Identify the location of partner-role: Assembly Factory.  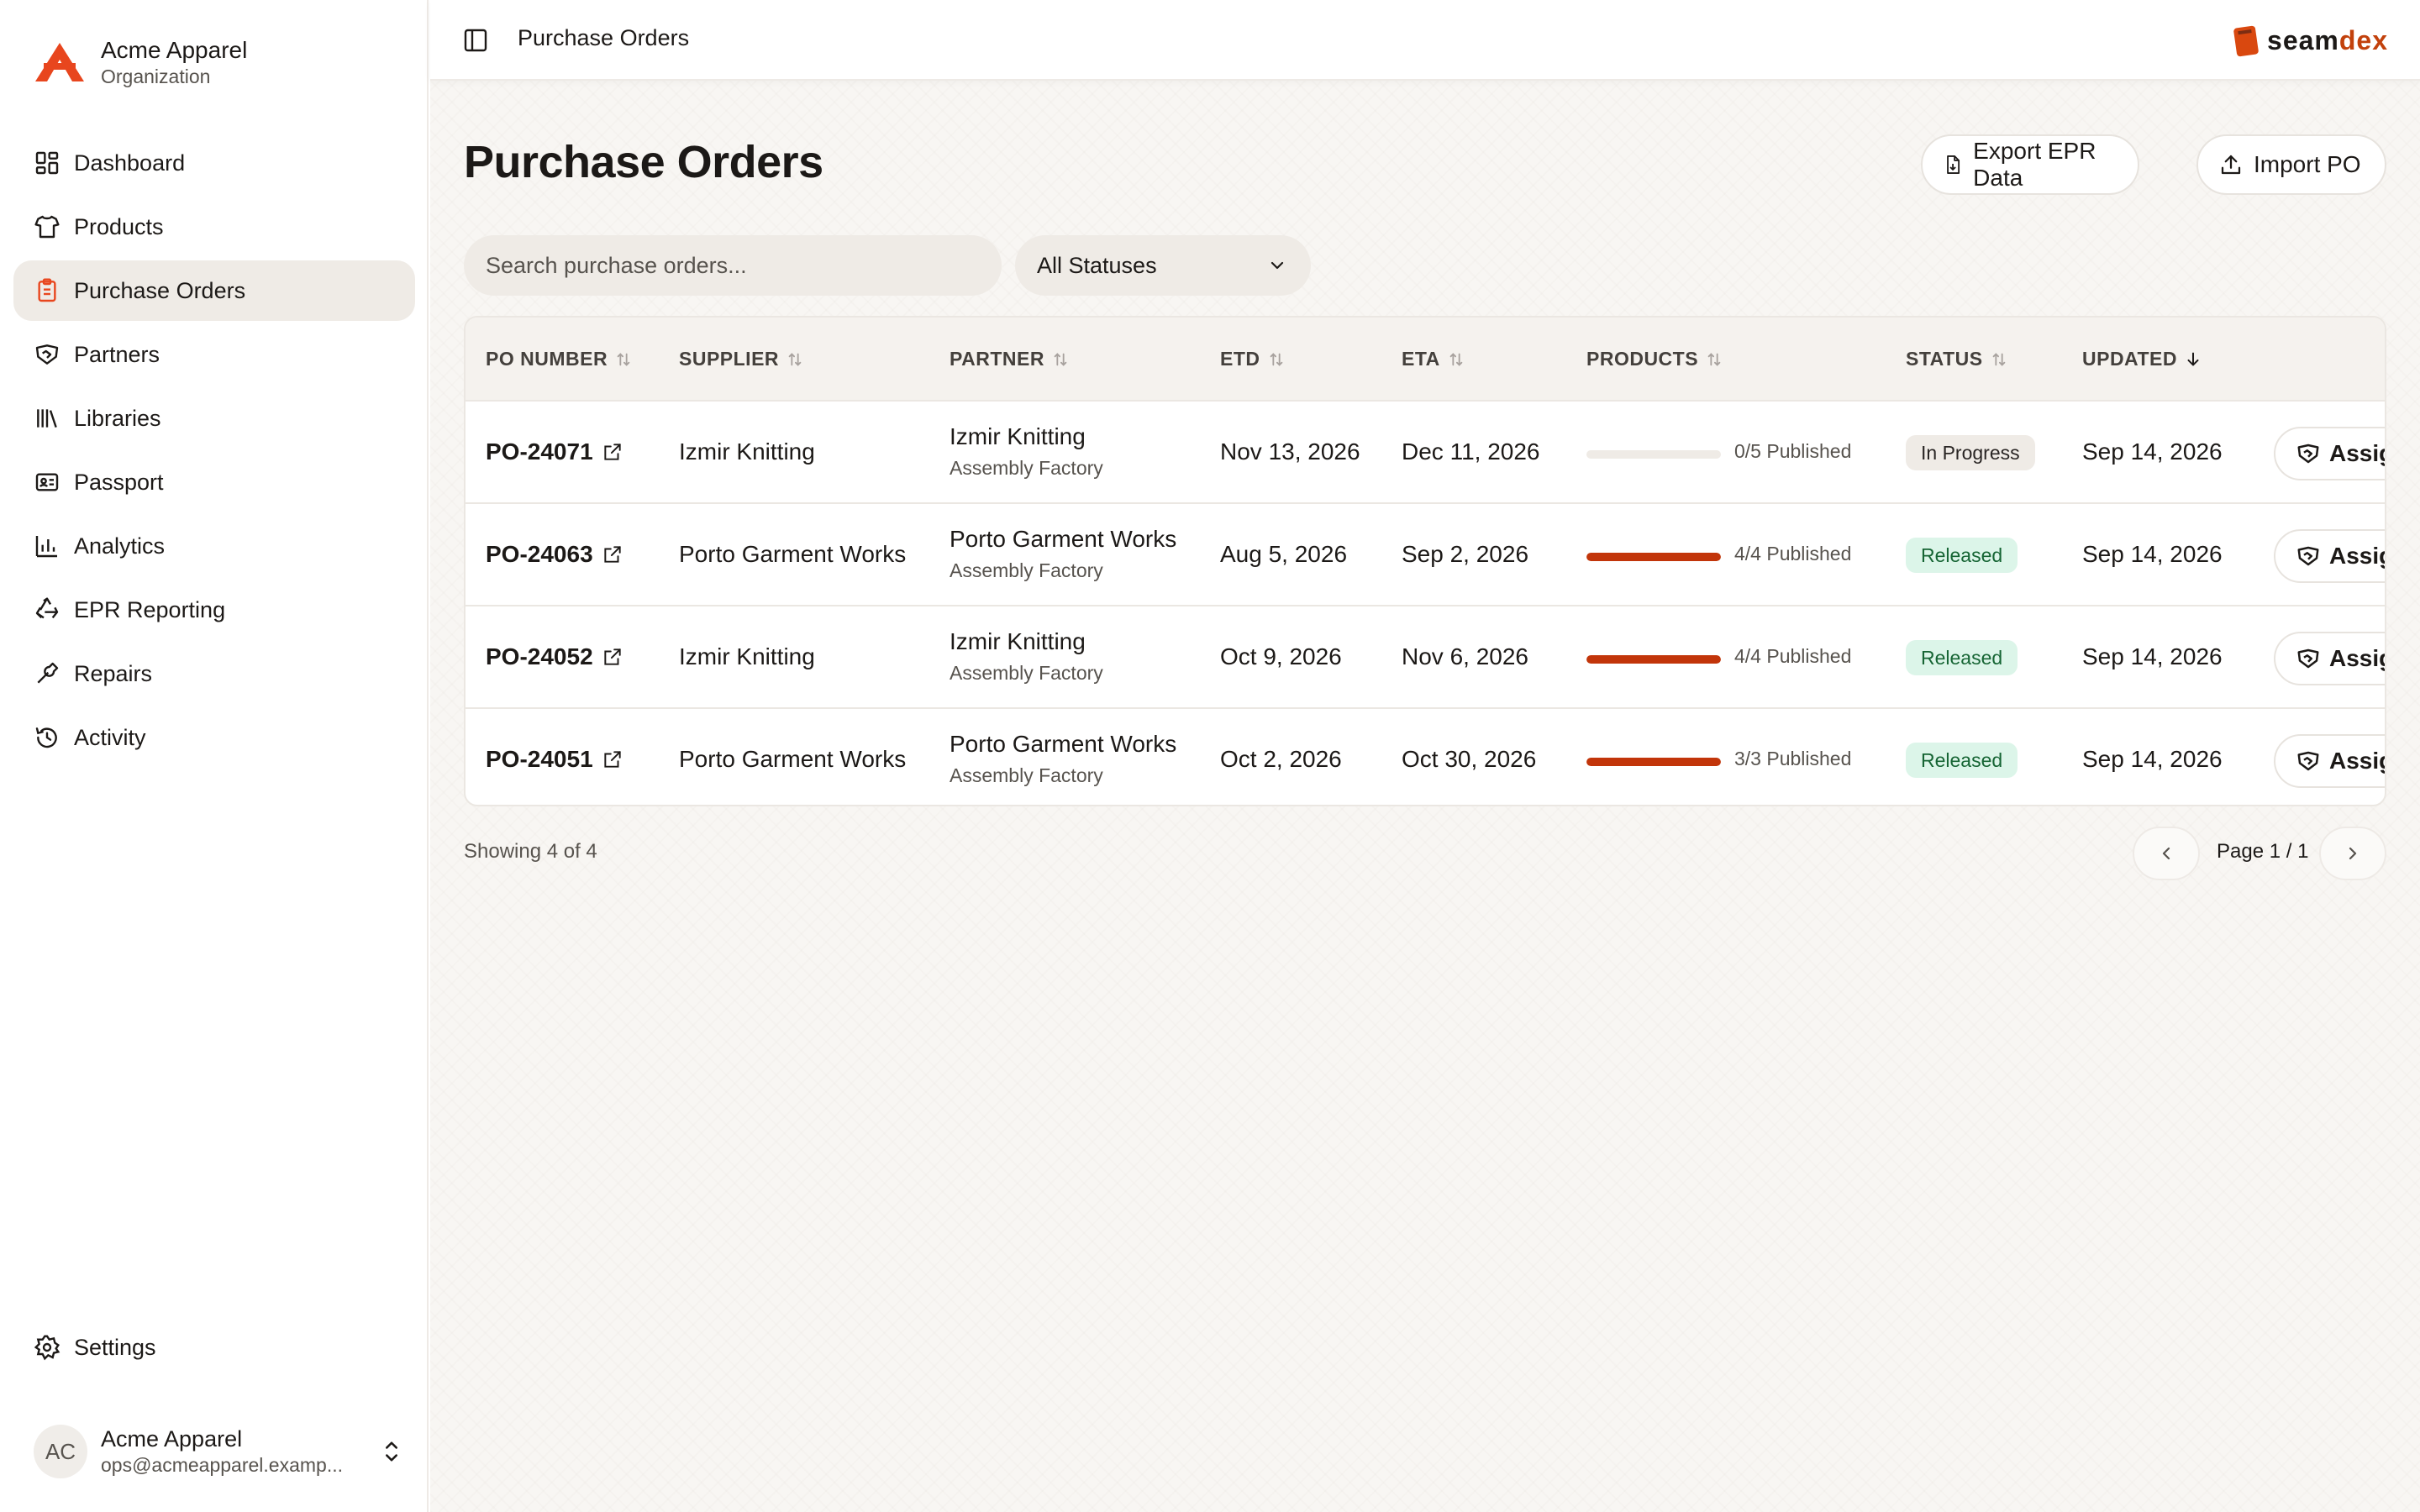
(1026, 775).